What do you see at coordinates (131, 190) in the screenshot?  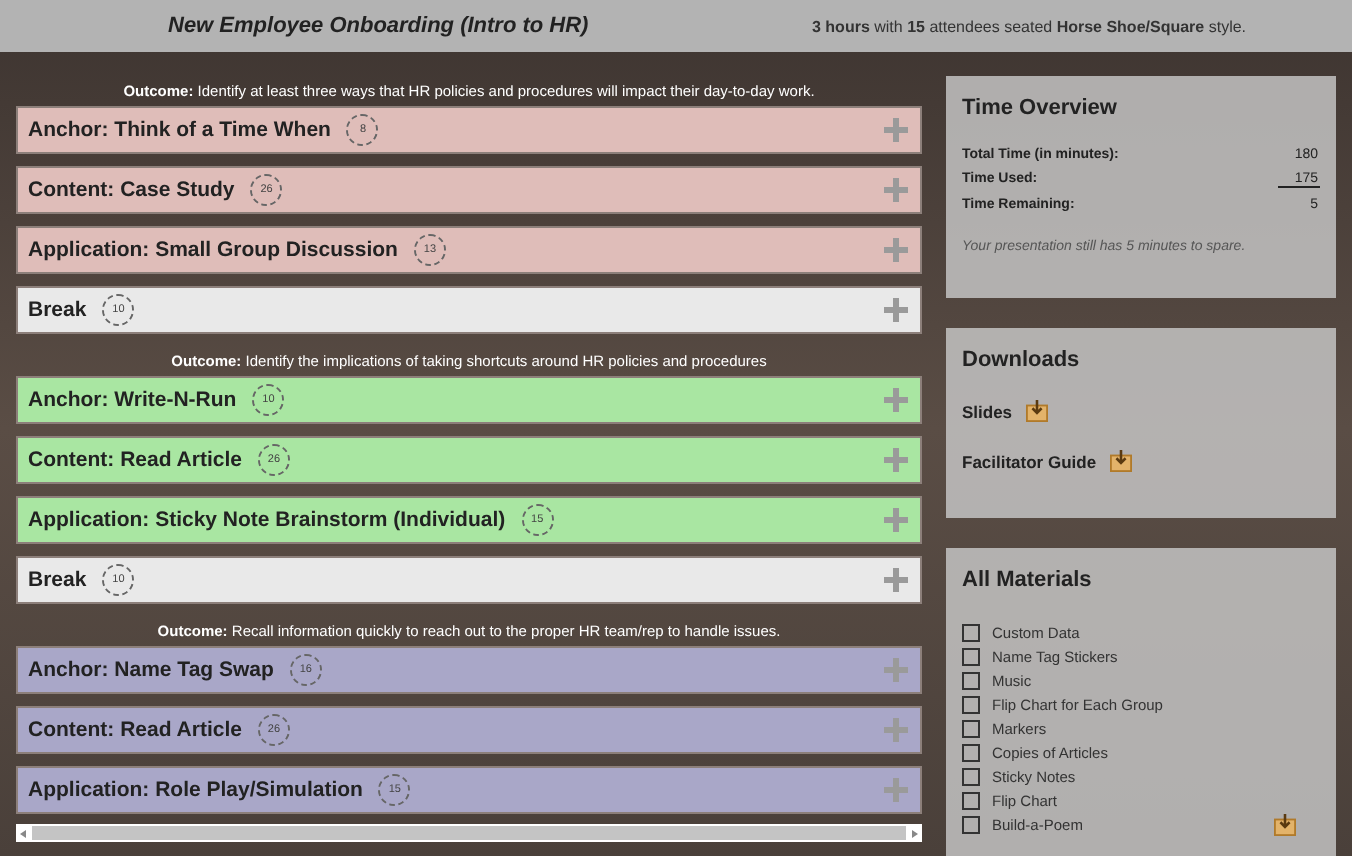 I see `activity-title: Content: Case Study` at bounding box center [131, 190].